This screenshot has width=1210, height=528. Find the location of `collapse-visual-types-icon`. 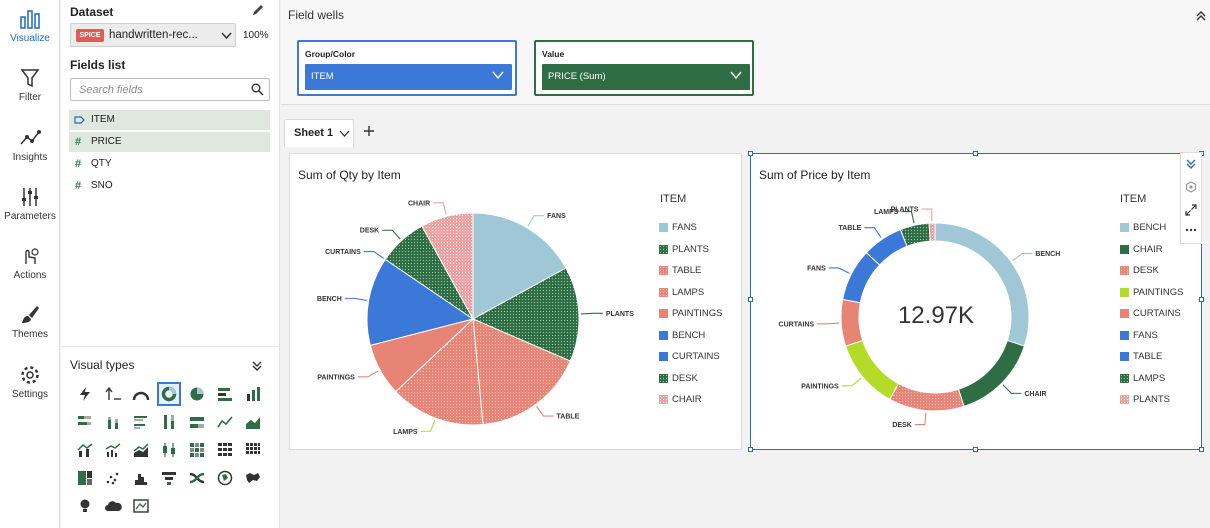

collapse-visual-types-icon is located at coordinates (257, 366).